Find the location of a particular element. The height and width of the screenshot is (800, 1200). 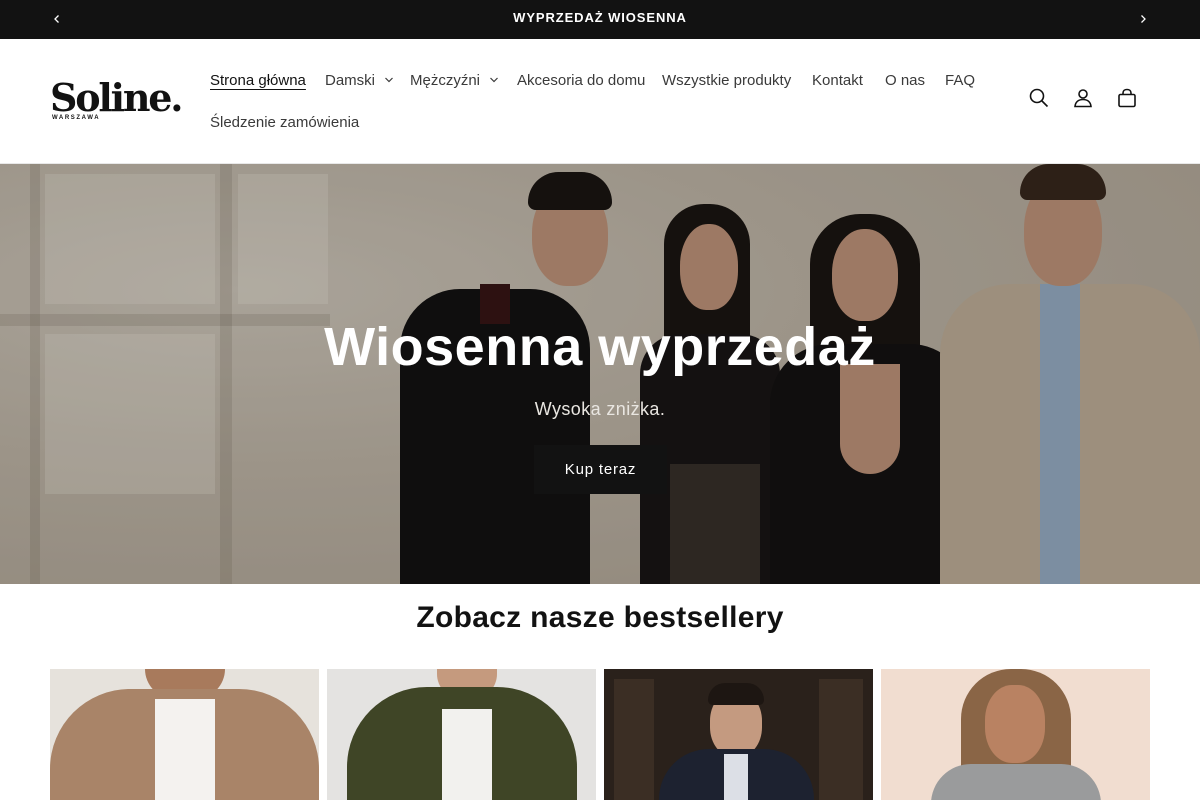

nav-item-label: O nas is located at coordinates (905, 80).